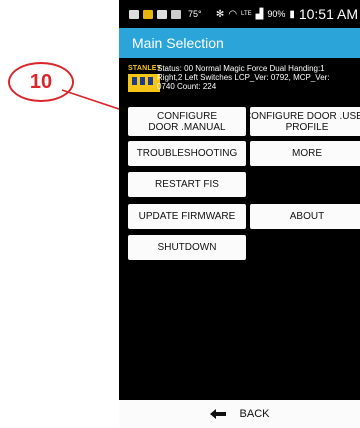  I want to click on signal-icon: ▟, so click(259, 14).